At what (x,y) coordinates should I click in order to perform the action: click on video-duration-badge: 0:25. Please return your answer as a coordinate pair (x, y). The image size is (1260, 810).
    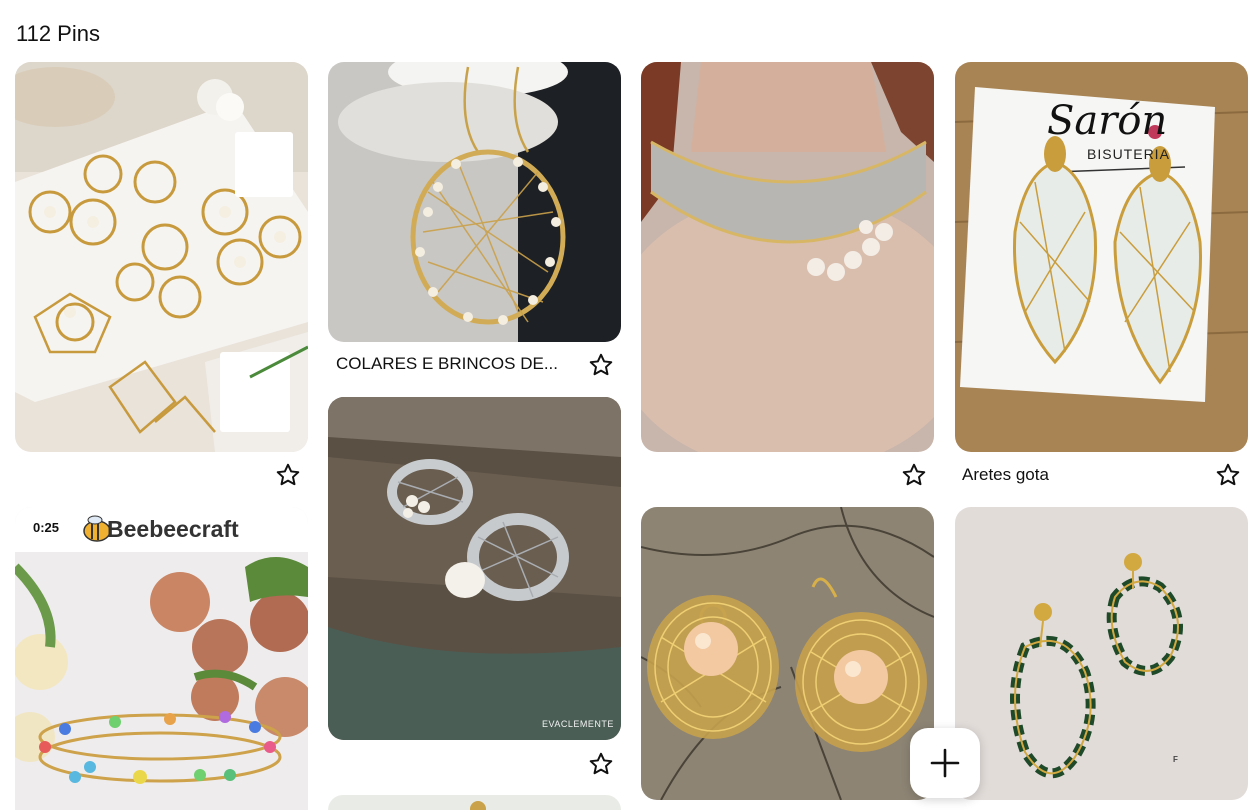
    Looking at the image, I should click on (46, 527).